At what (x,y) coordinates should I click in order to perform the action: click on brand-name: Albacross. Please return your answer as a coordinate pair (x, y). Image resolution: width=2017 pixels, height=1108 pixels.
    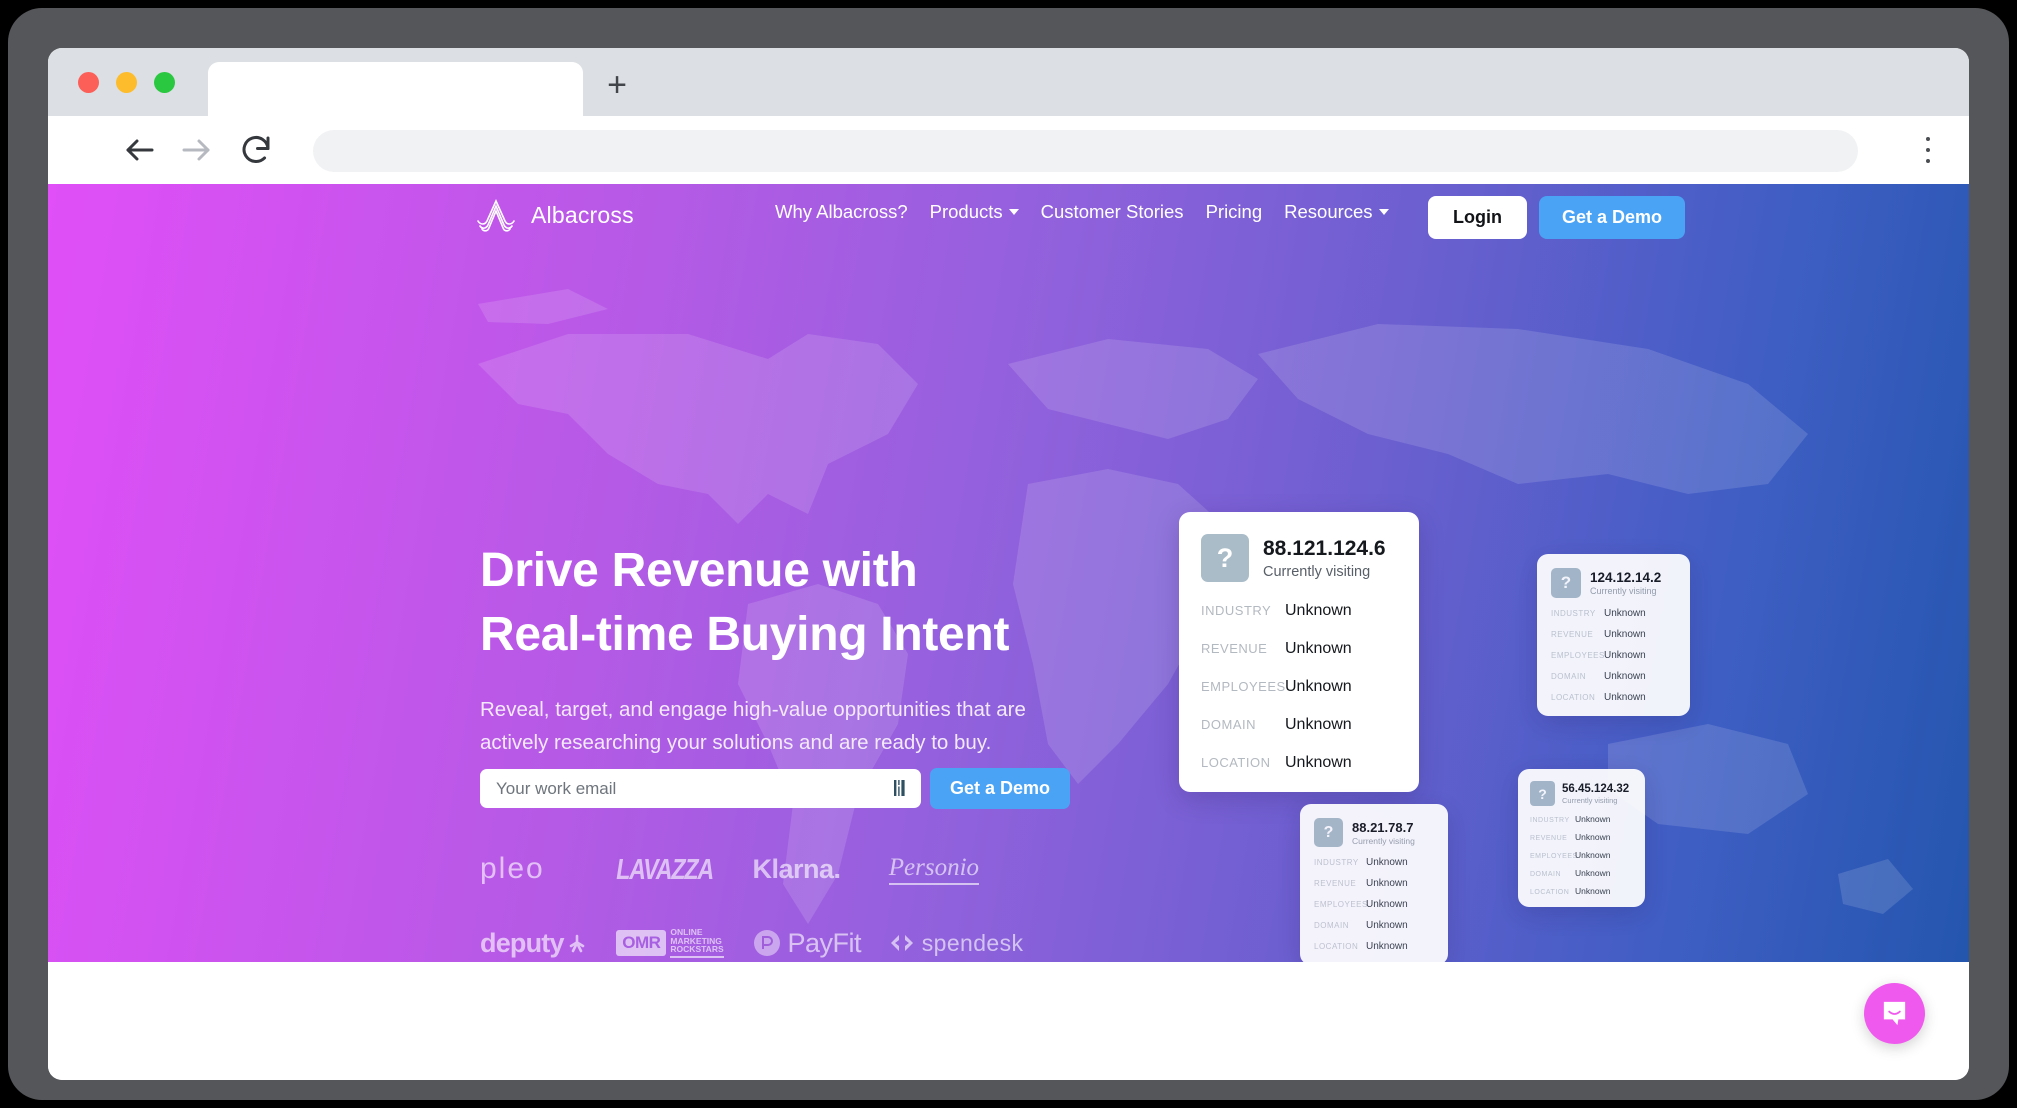
    Looking at the image, I should click on (582, 214).